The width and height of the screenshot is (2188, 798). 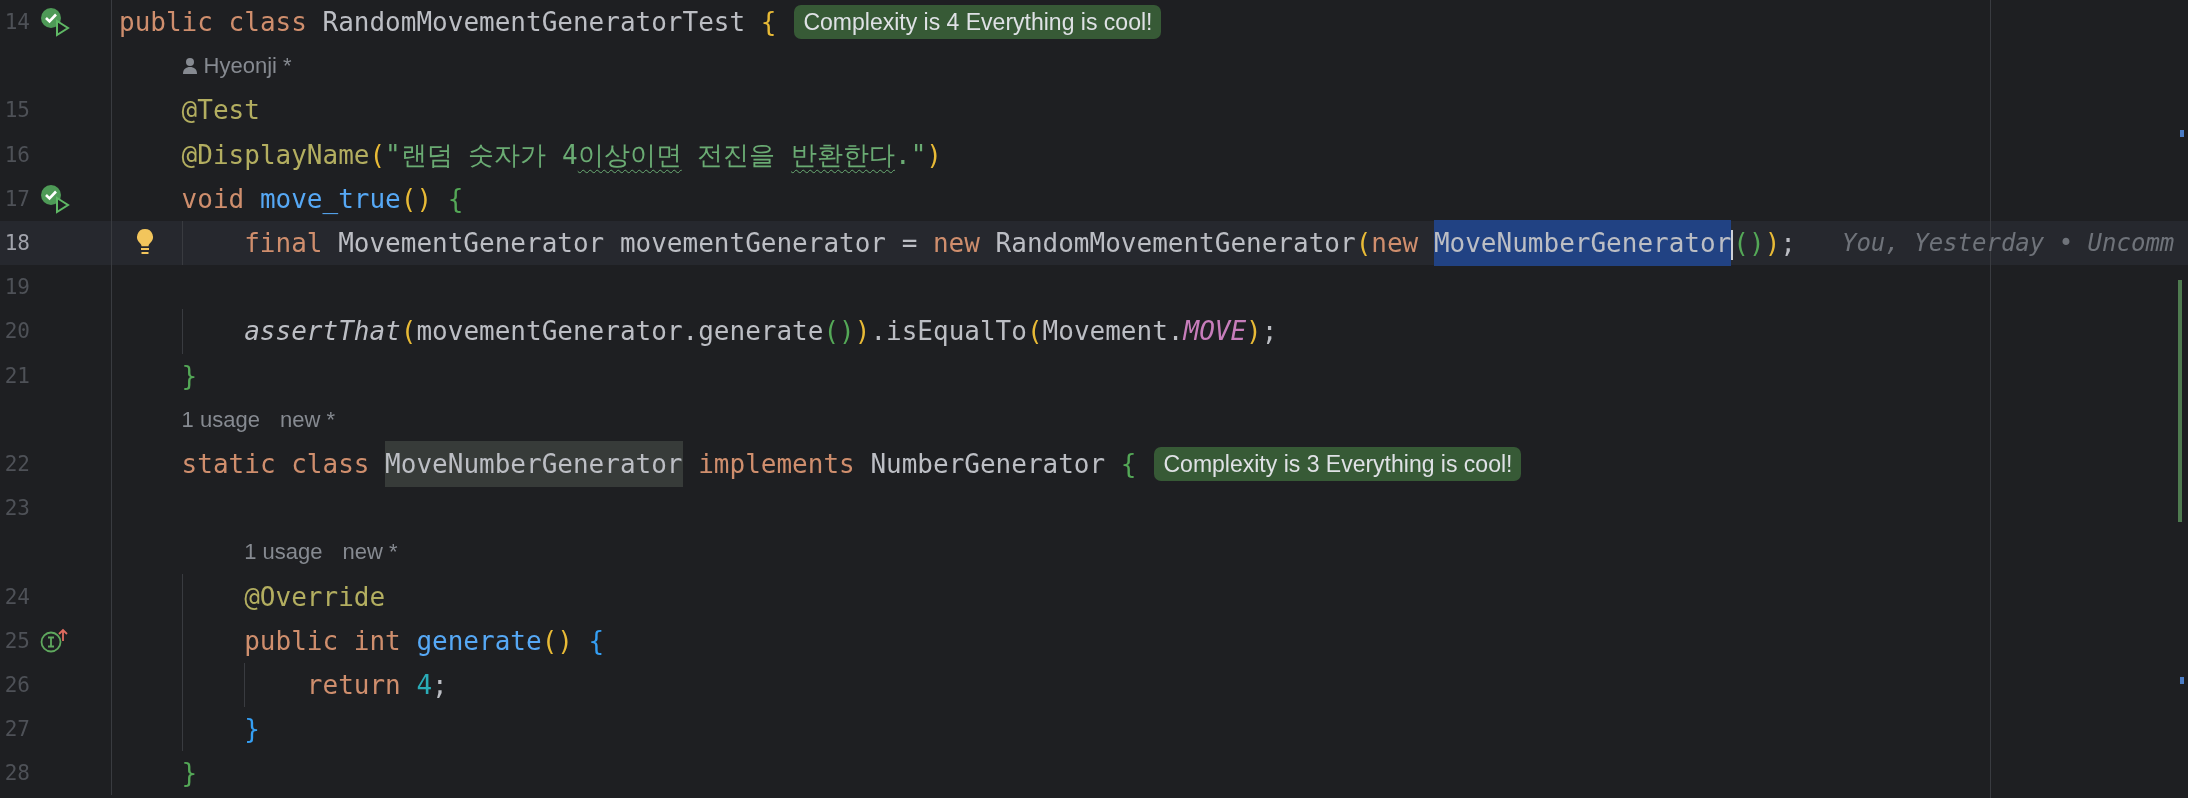 I want to click on code-line: return 4;, so click(x=377, y=685).